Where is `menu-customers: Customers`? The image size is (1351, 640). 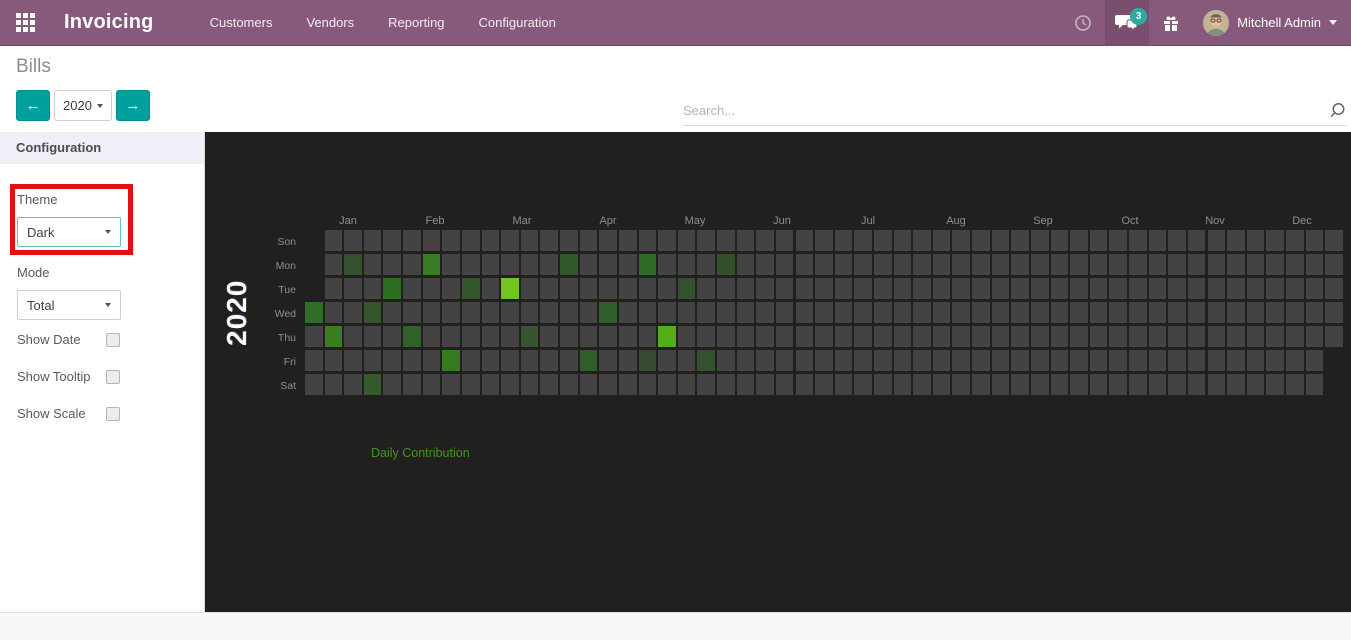
menu-customers: Customers is located at coordinates (241, 22).